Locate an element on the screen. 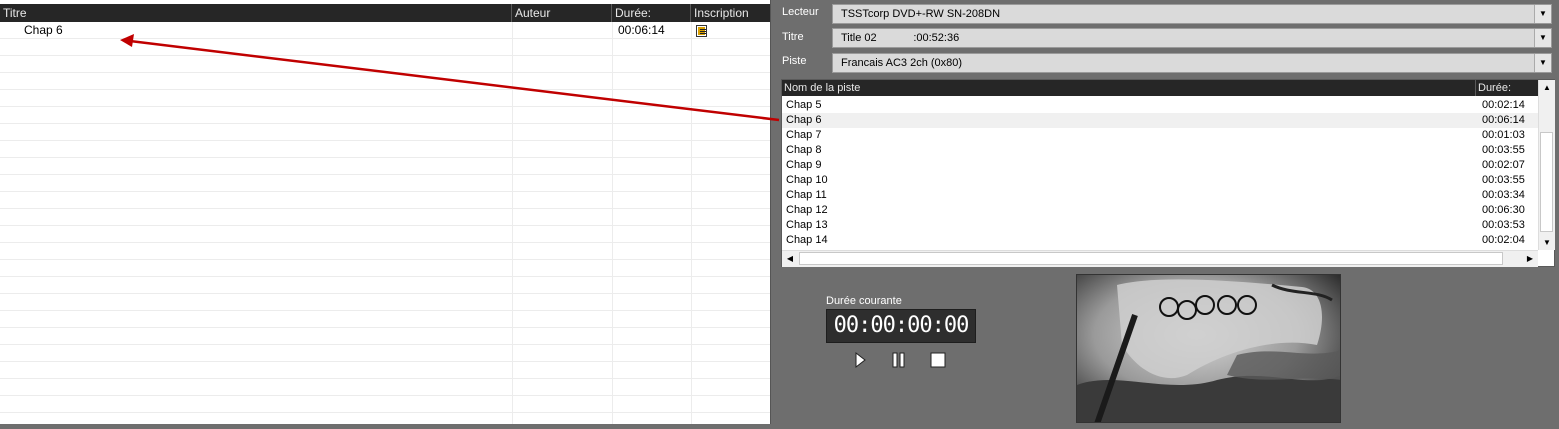 Image resolution: width=1559 pixels, height=429 pixels. column-duree: Durée: is located at coordinates (651, 13).